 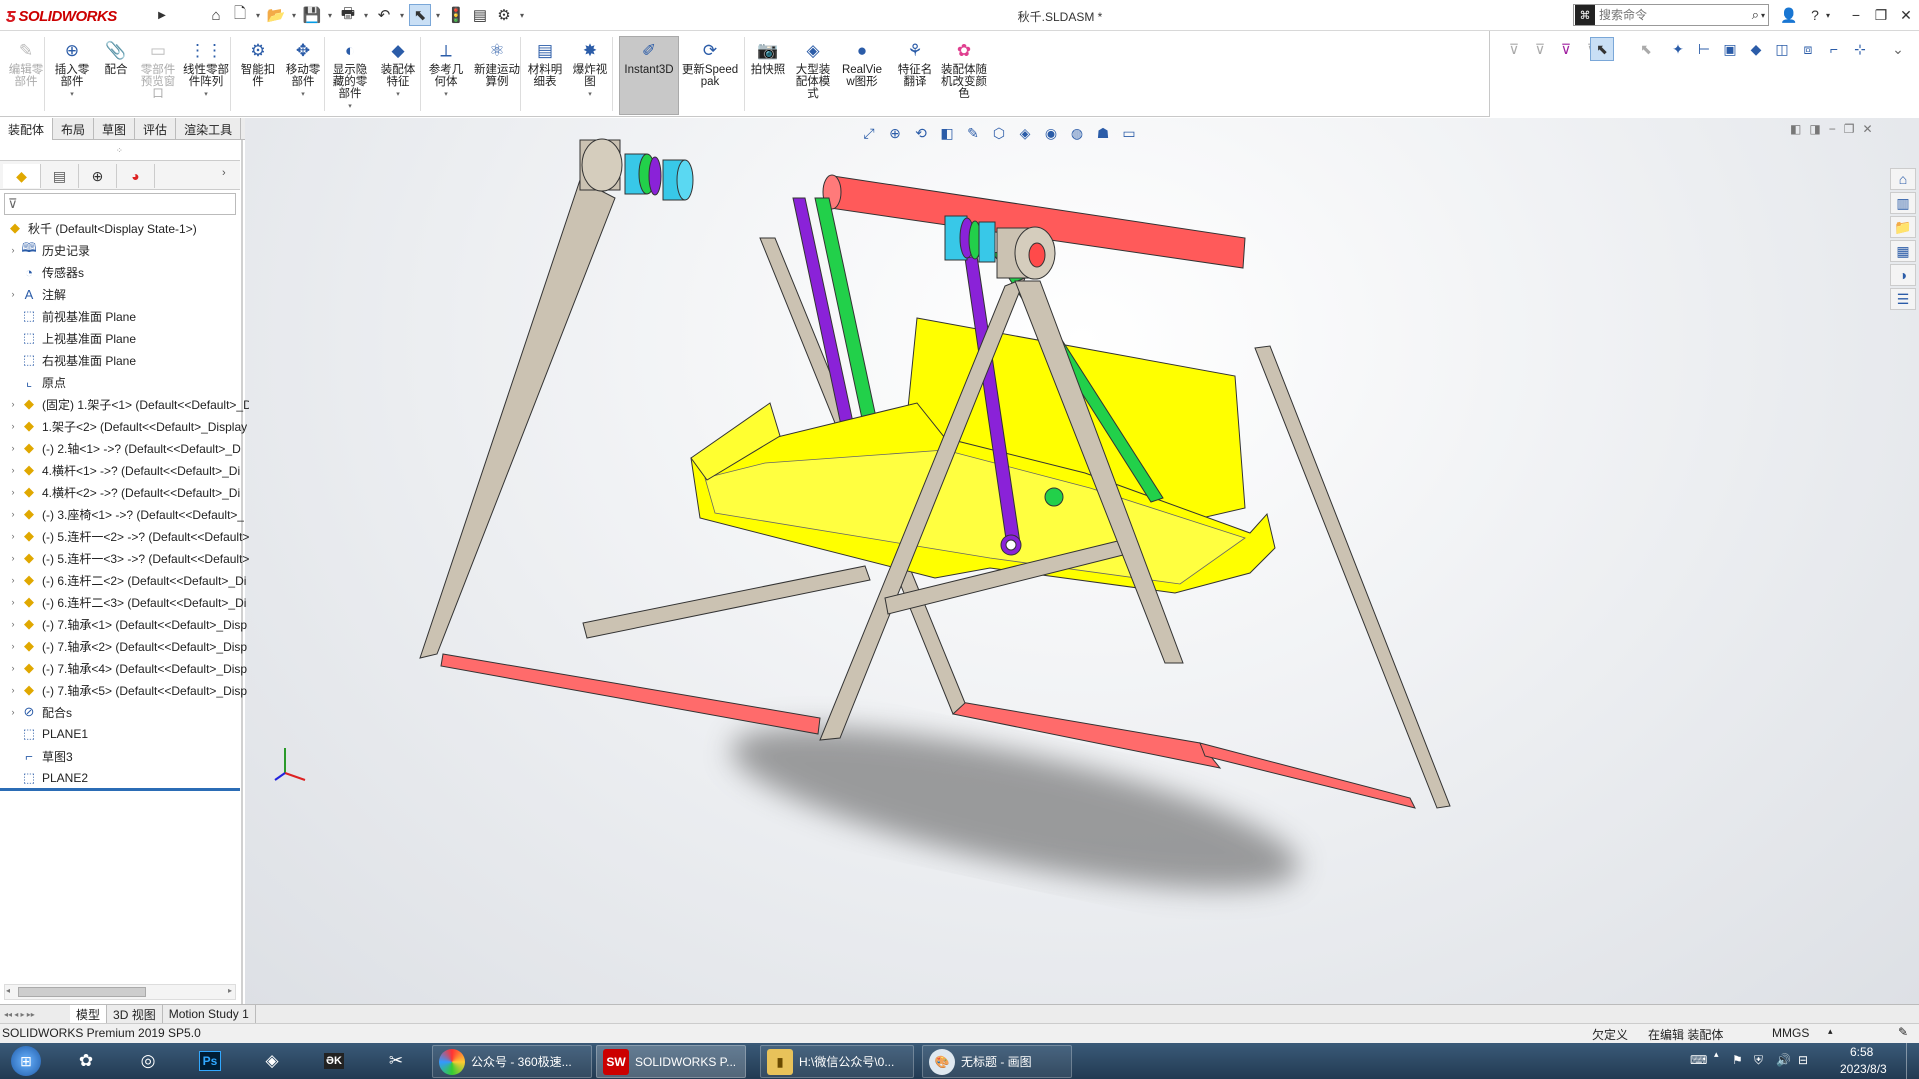 I want to click on view-orientation-icon: ⬡, so click(x=999, y=133).